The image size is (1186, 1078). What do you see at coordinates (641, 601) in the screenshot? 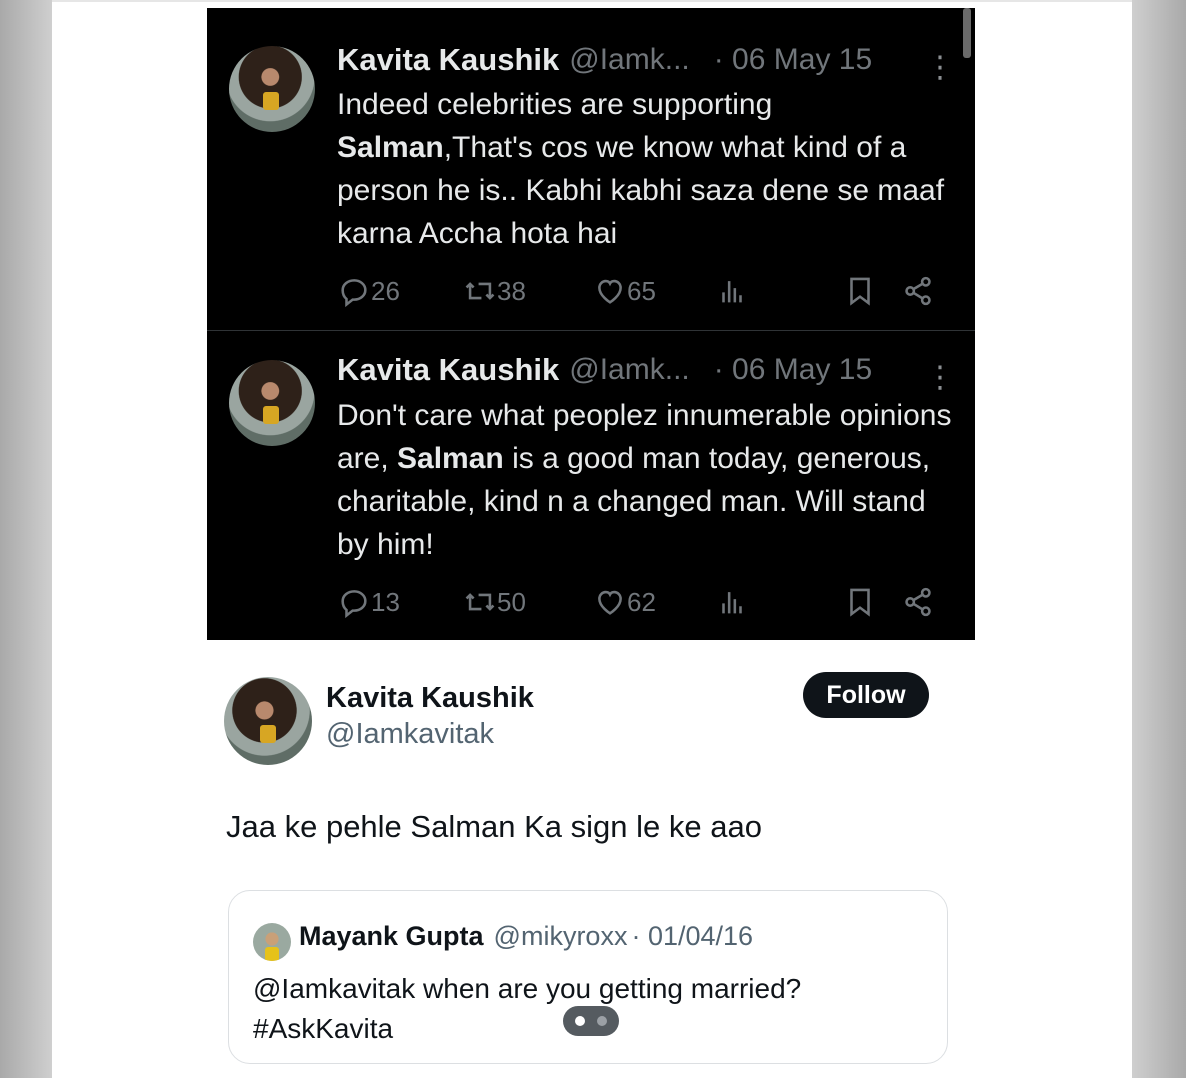
I see `like-count: 62` at bounding box center [641, 601].